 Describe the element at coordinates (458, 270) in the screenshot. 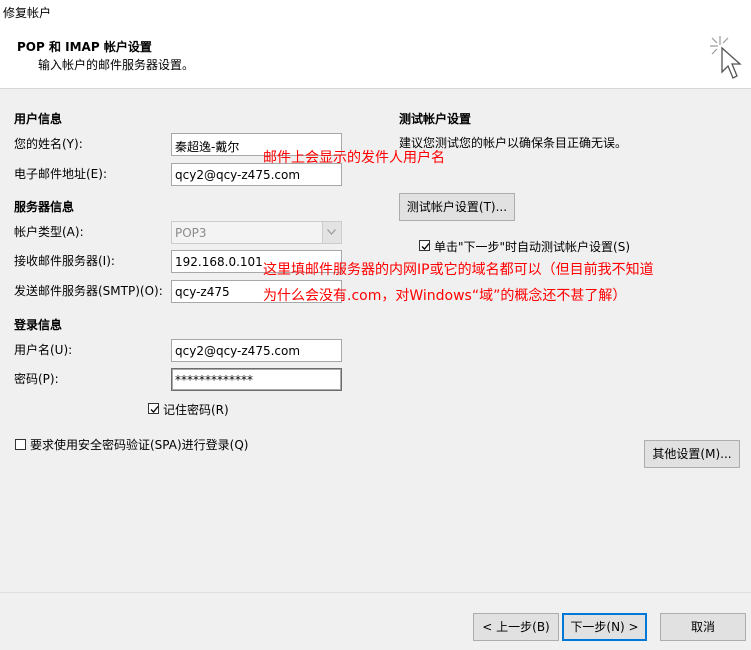

I see `annotation-server-line1: 这里填邮件服务器的内网IP或它的域名都可以（但目前我不知道` at that location.